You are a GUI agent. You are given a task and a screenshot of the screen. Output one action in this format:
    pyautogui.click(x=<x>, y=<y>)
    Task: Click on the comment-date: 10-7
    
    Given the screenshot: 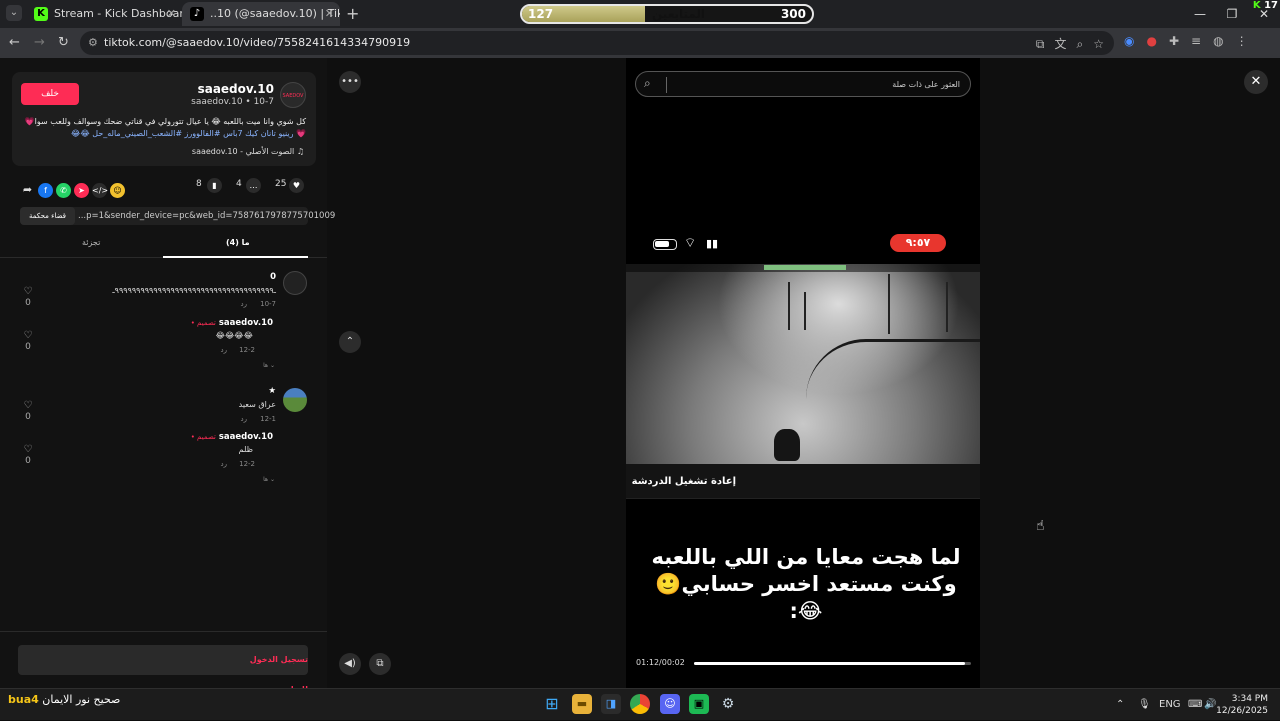 What is the action you would take?
    pyautogui.click(x=268, y=304)
    